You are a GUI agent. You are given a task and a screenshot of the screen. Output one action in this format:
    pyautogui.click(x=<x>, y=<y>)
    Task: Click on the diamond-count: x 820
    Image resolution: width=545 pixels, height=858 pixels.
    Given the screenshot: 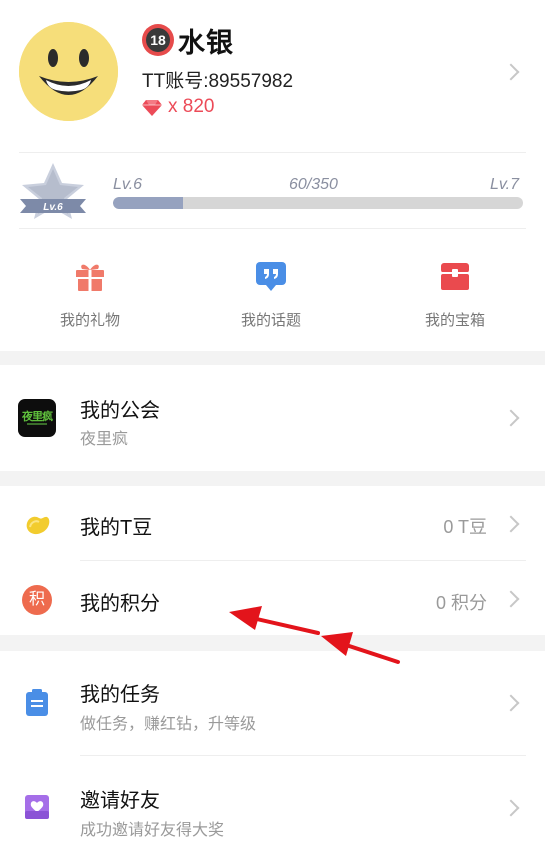 What is the action you would take?
    pyautogui.click(x=191, y=106)
    